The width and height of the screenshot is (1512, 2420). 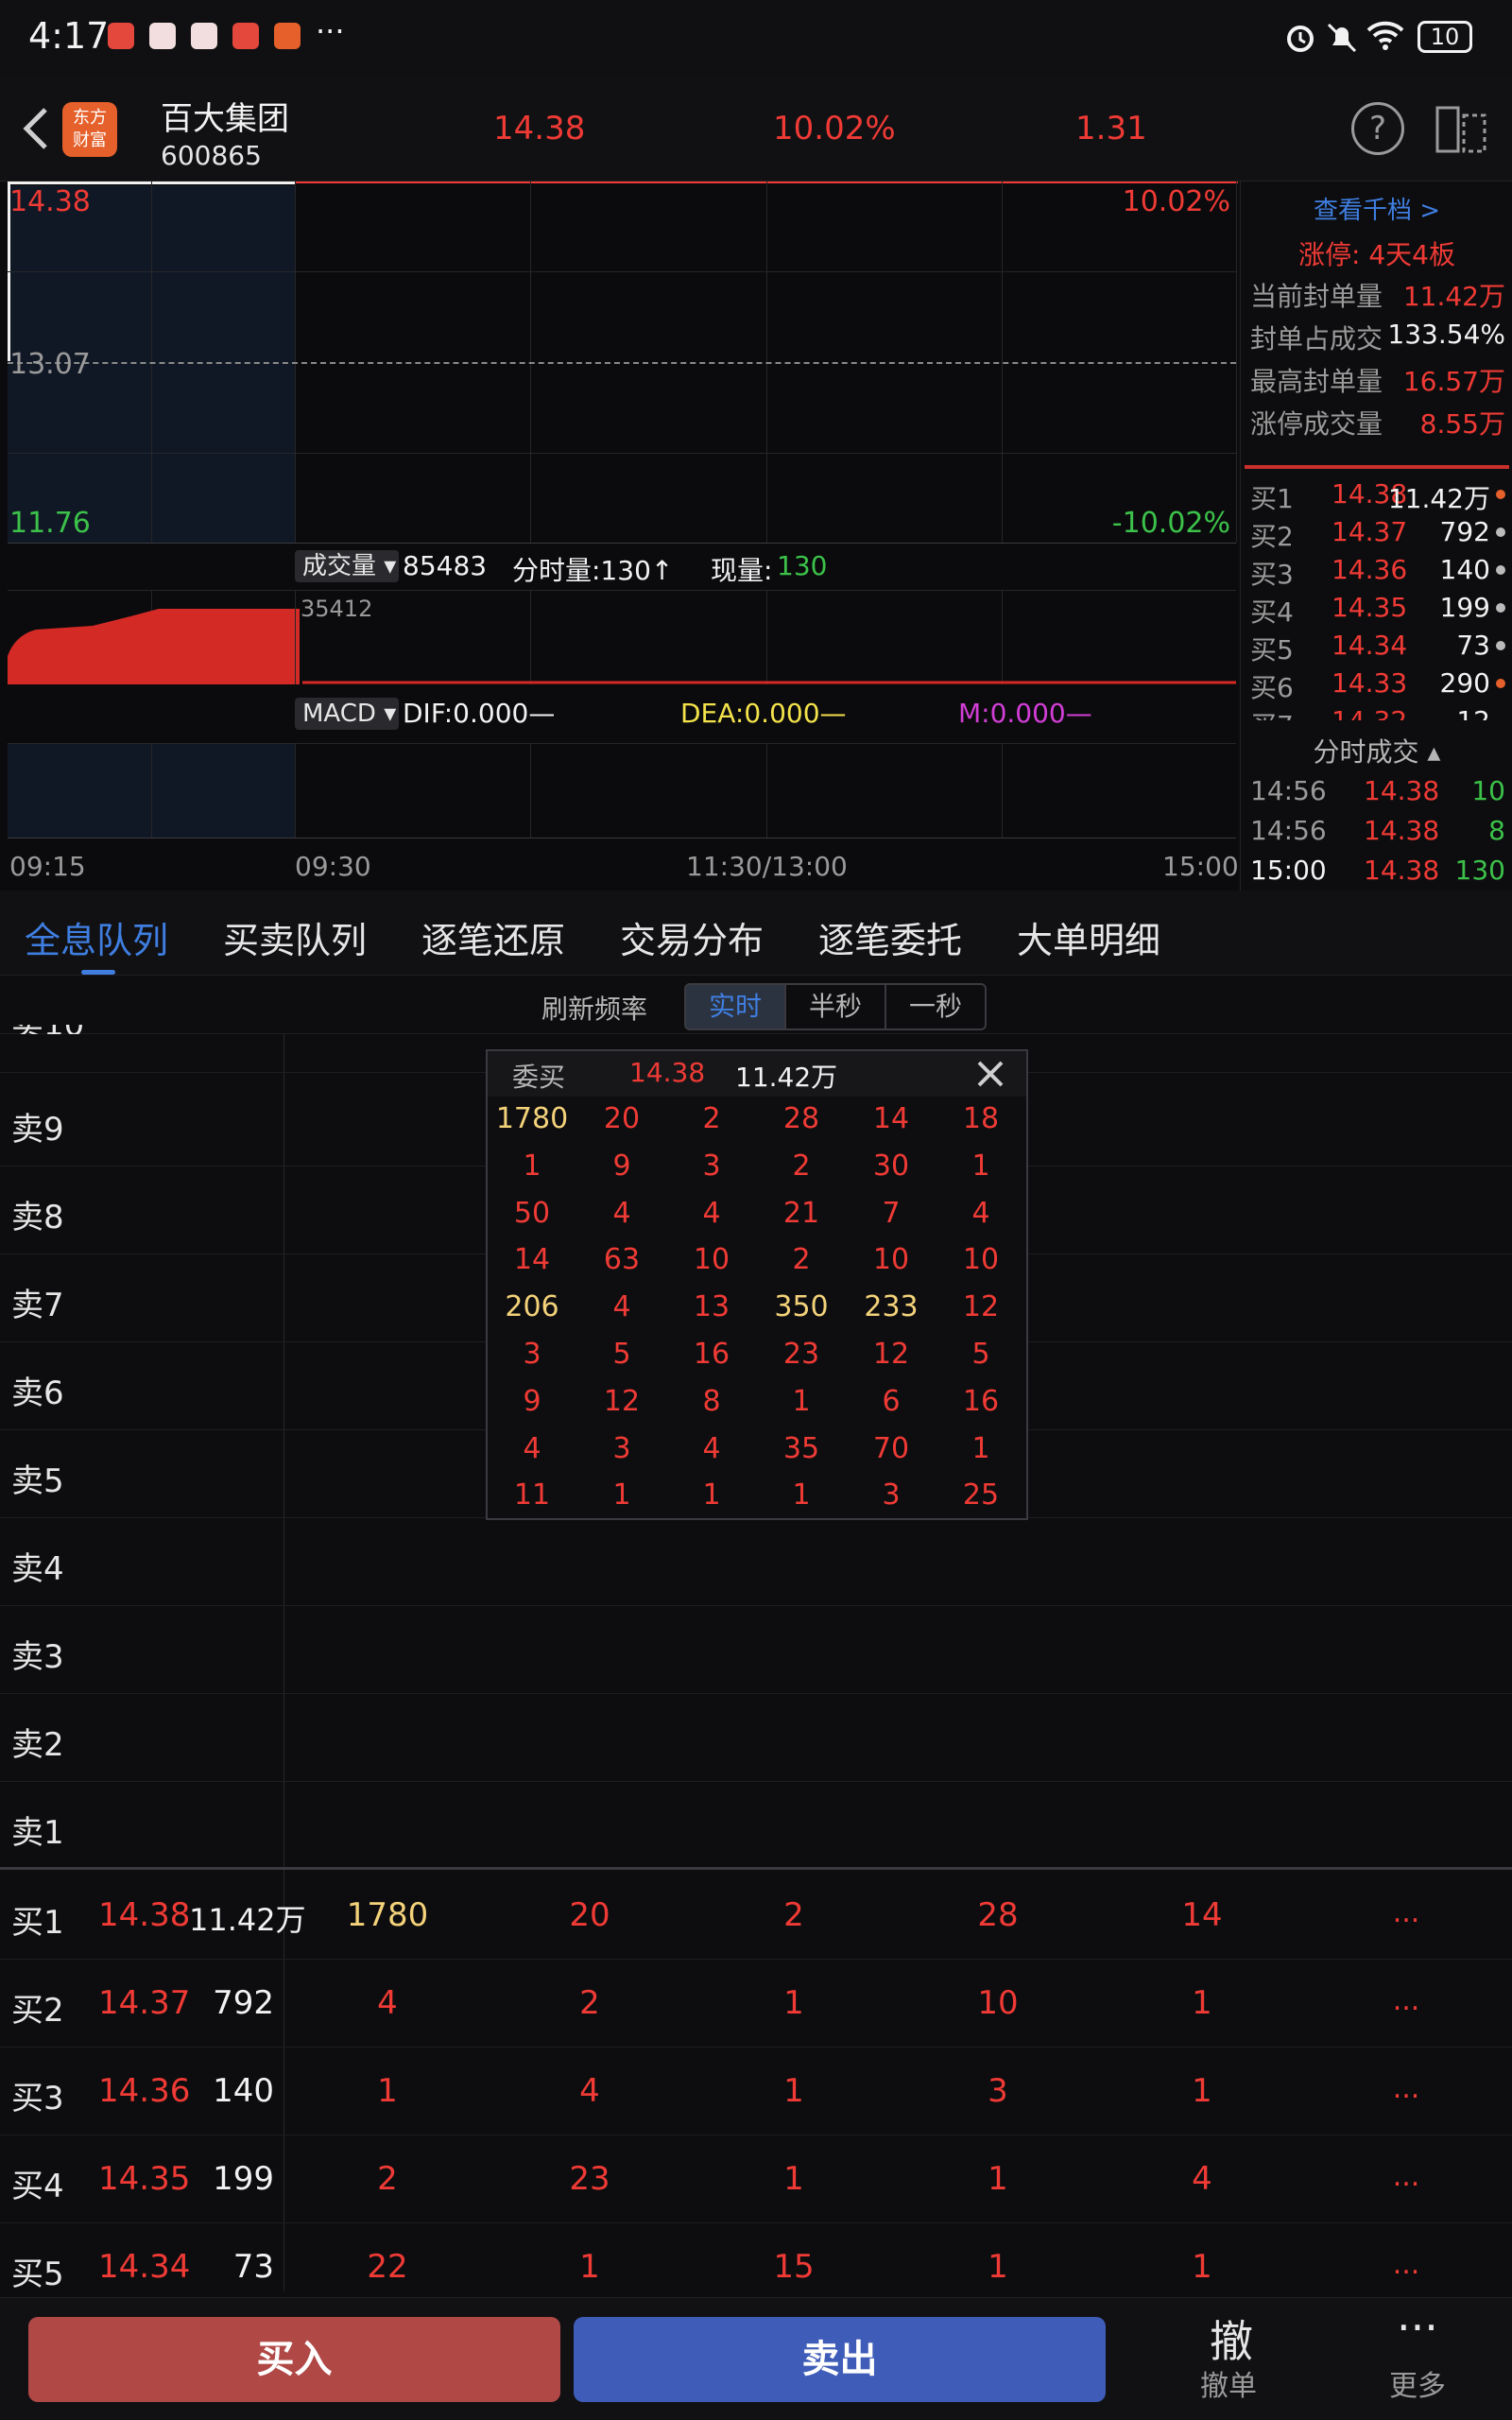 What do you see at coordinates (1316, 338) in the screenshot?
I see `stat-label: 封单占成交` at bounding box center [1316, 338].